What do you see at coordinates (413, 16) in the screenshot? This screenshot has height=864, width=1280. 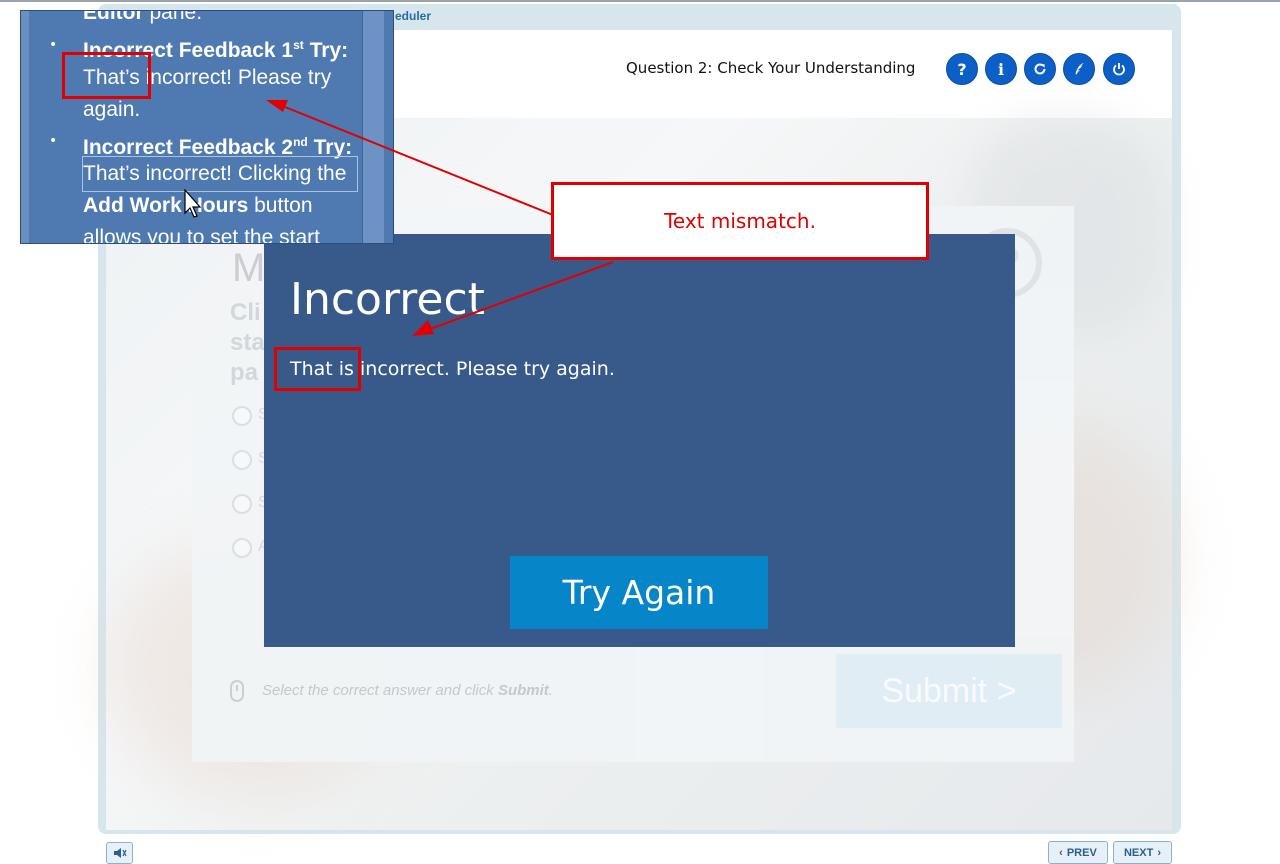 I see `course-title: eduler` at bounding box center [413, 16].